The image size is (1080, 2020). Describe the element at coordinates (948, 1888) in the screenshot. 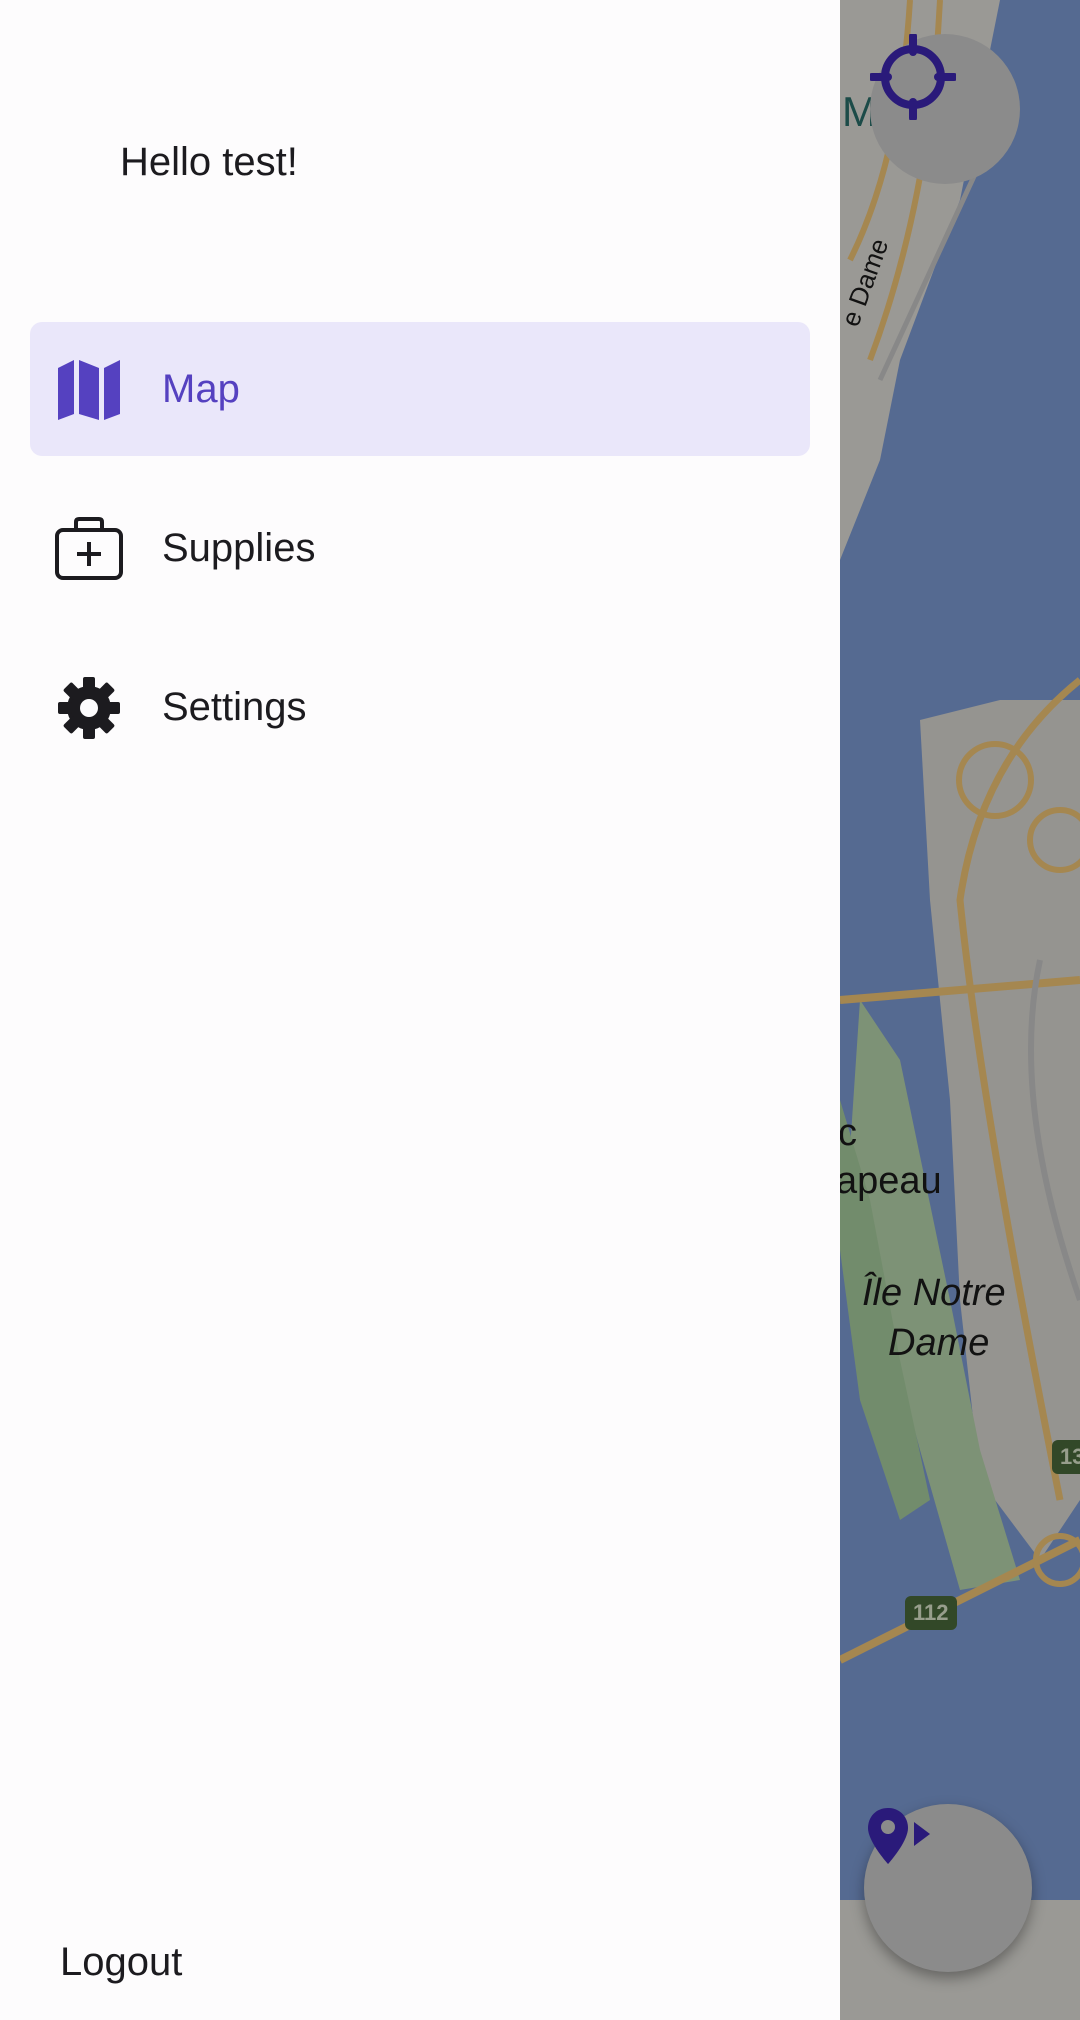

I see `route-button` at that location.